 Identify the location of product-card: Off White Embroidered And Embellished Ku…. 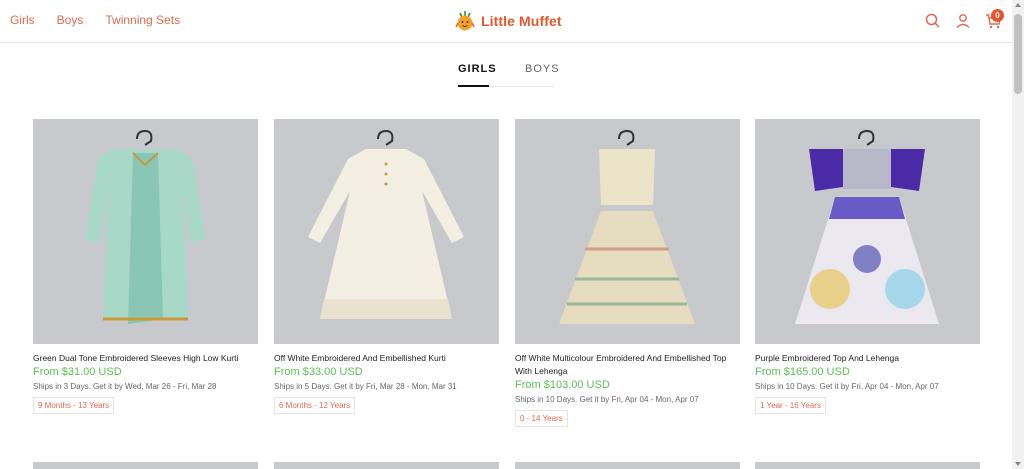
(386, 266).